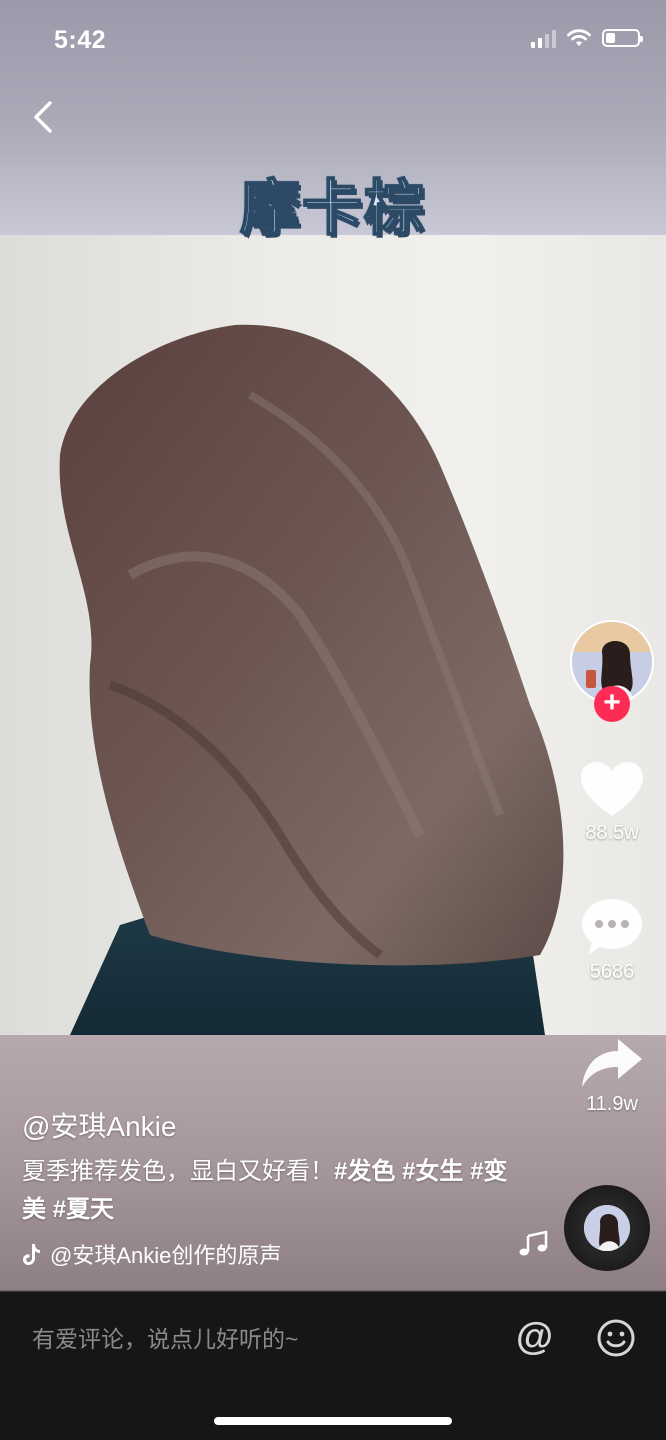 The width and height of the screenshot is (666, 1440). Describe the element at coordinates (333, 1421) in the screenshot. I see `home-indicator` at that location.